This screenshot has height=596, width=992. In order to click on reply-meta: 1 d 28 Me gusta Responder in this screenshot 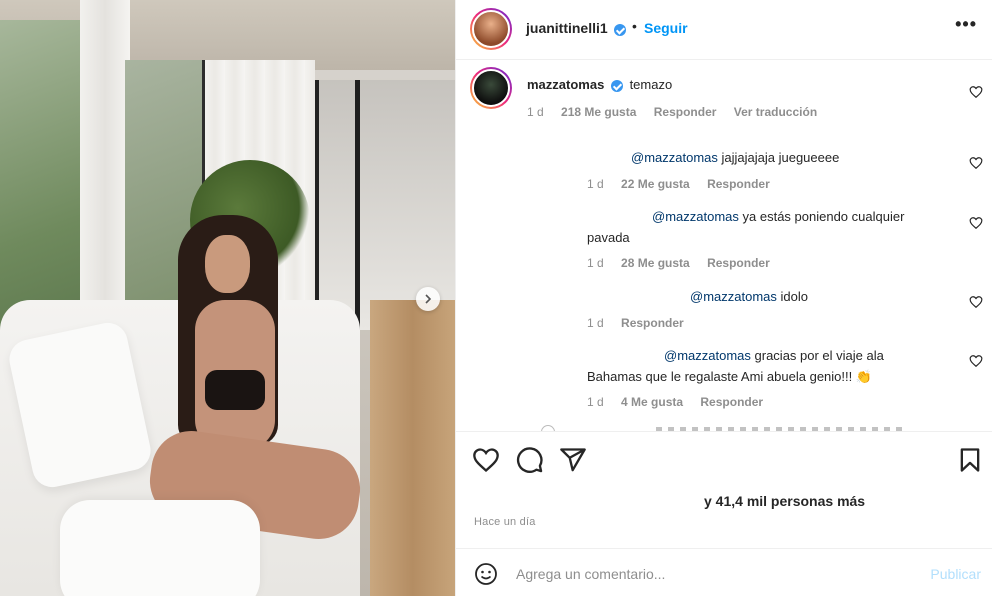, I will do `click(685, 263)`.